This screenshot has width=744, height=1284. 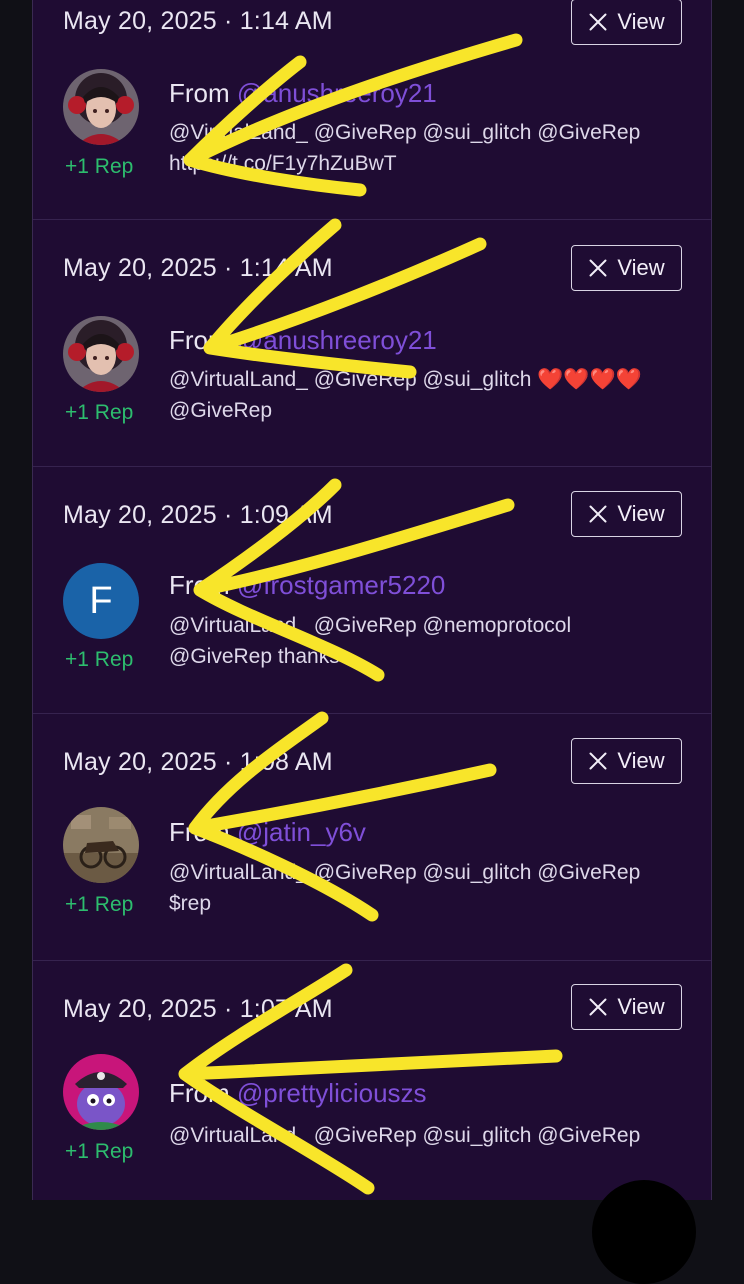 What do you see at coordinates (370, 625) in the screenshot?
I see `message-line: @VirtualLand_ @GiveRep @nemoprotocol` at bounding box center [370, 625].